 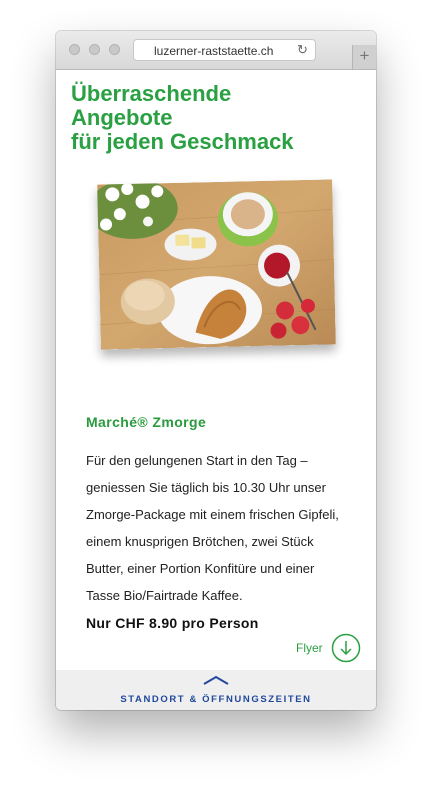 What do you see at coordinates (151, 93) in the screenshot?
I see `headline-line-1: Überraschende` at bounding box center [151, 93].